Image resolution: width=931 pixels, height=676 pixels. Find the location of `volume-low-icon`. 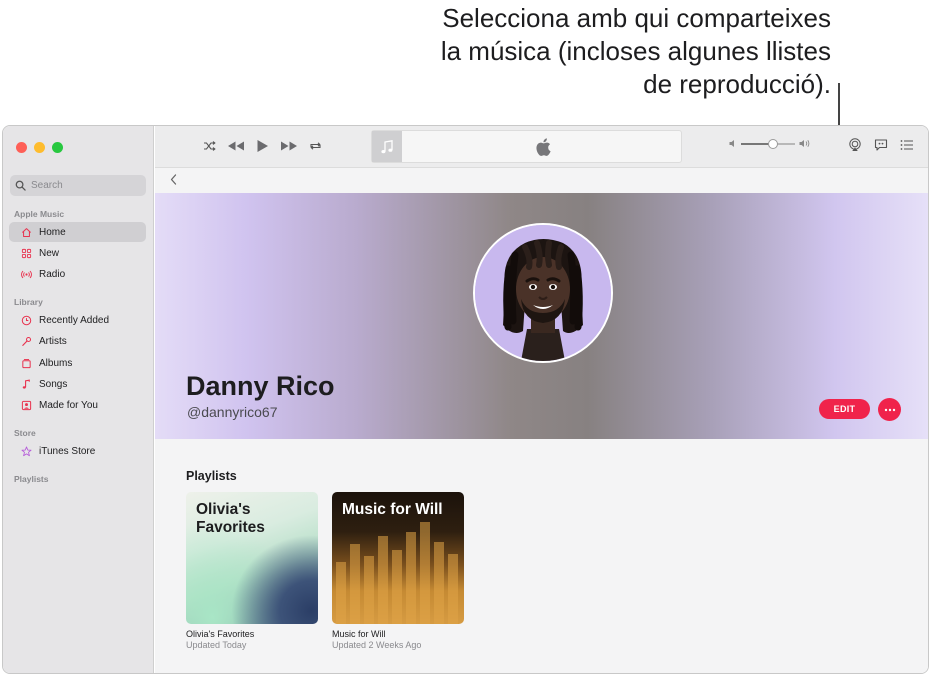

volume-low-icon is located at coordinates (731, 143).